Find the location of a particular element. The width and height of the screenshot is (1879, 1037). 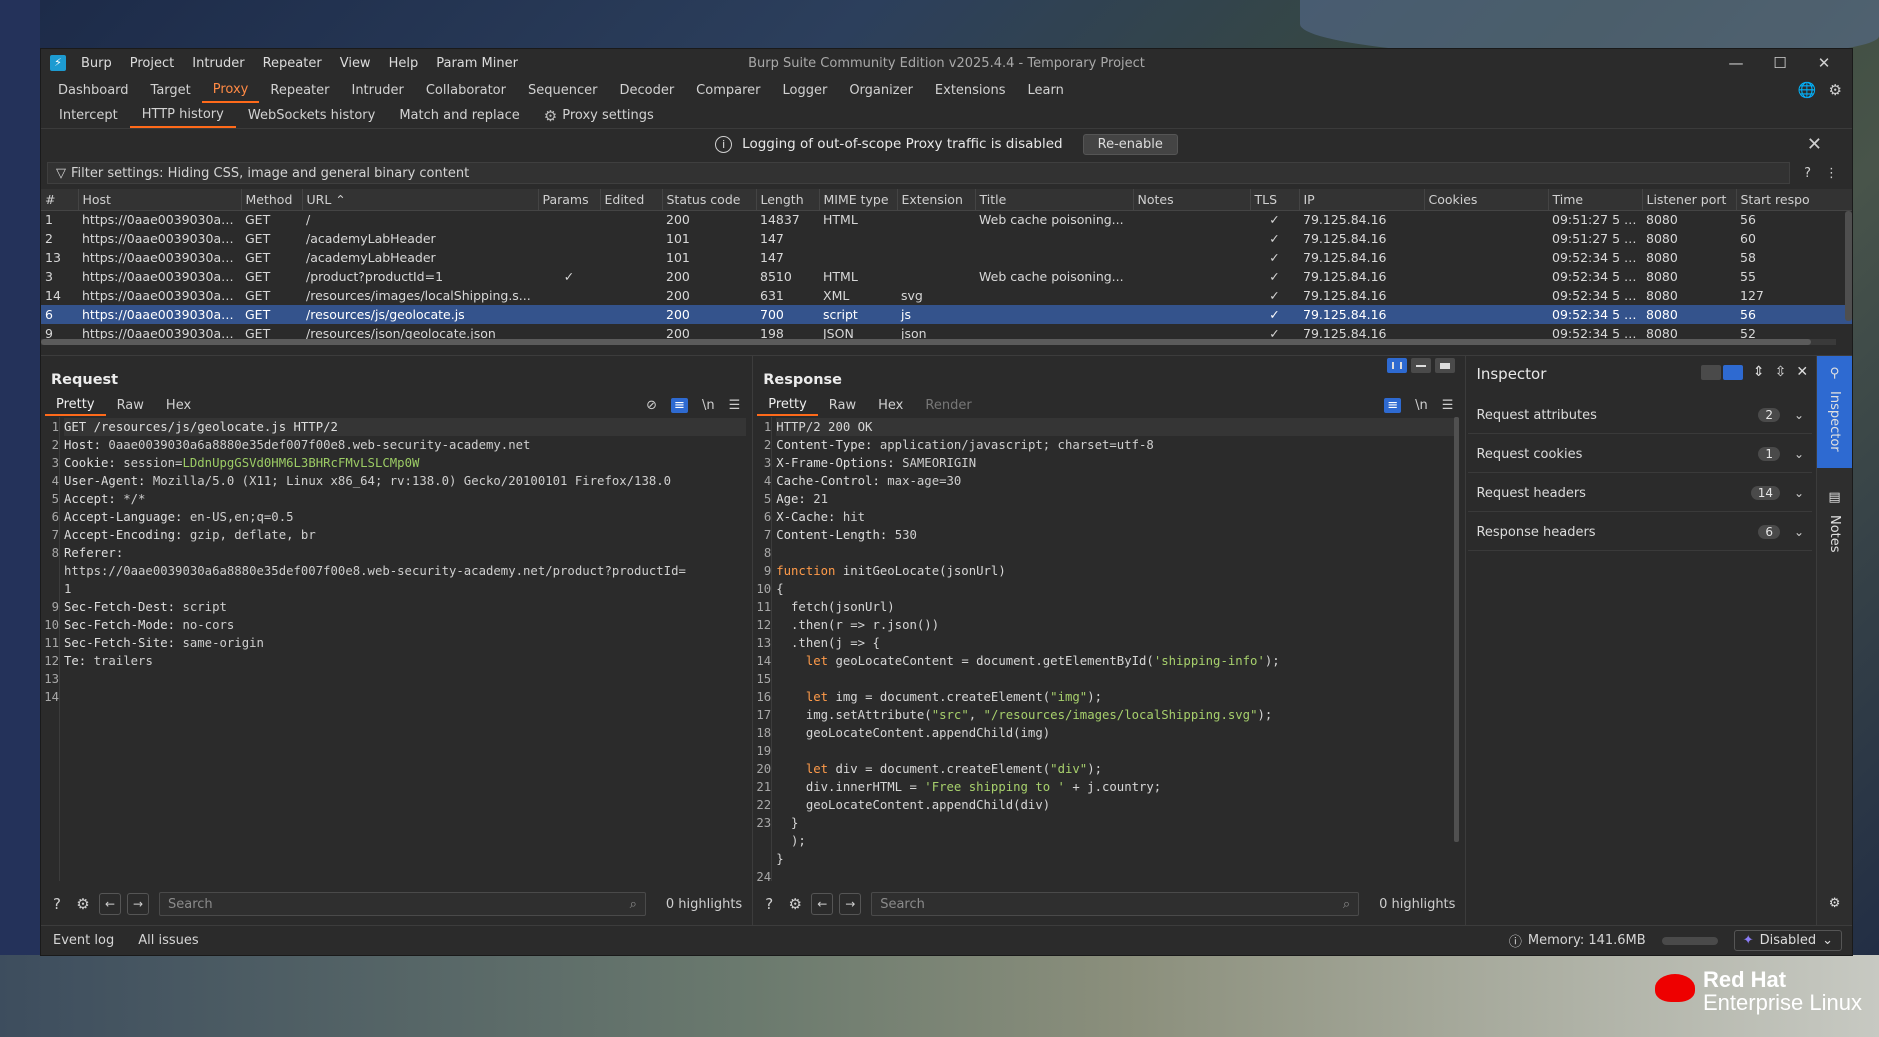

split-vertical-icon is located at coordinates (1421, 365).